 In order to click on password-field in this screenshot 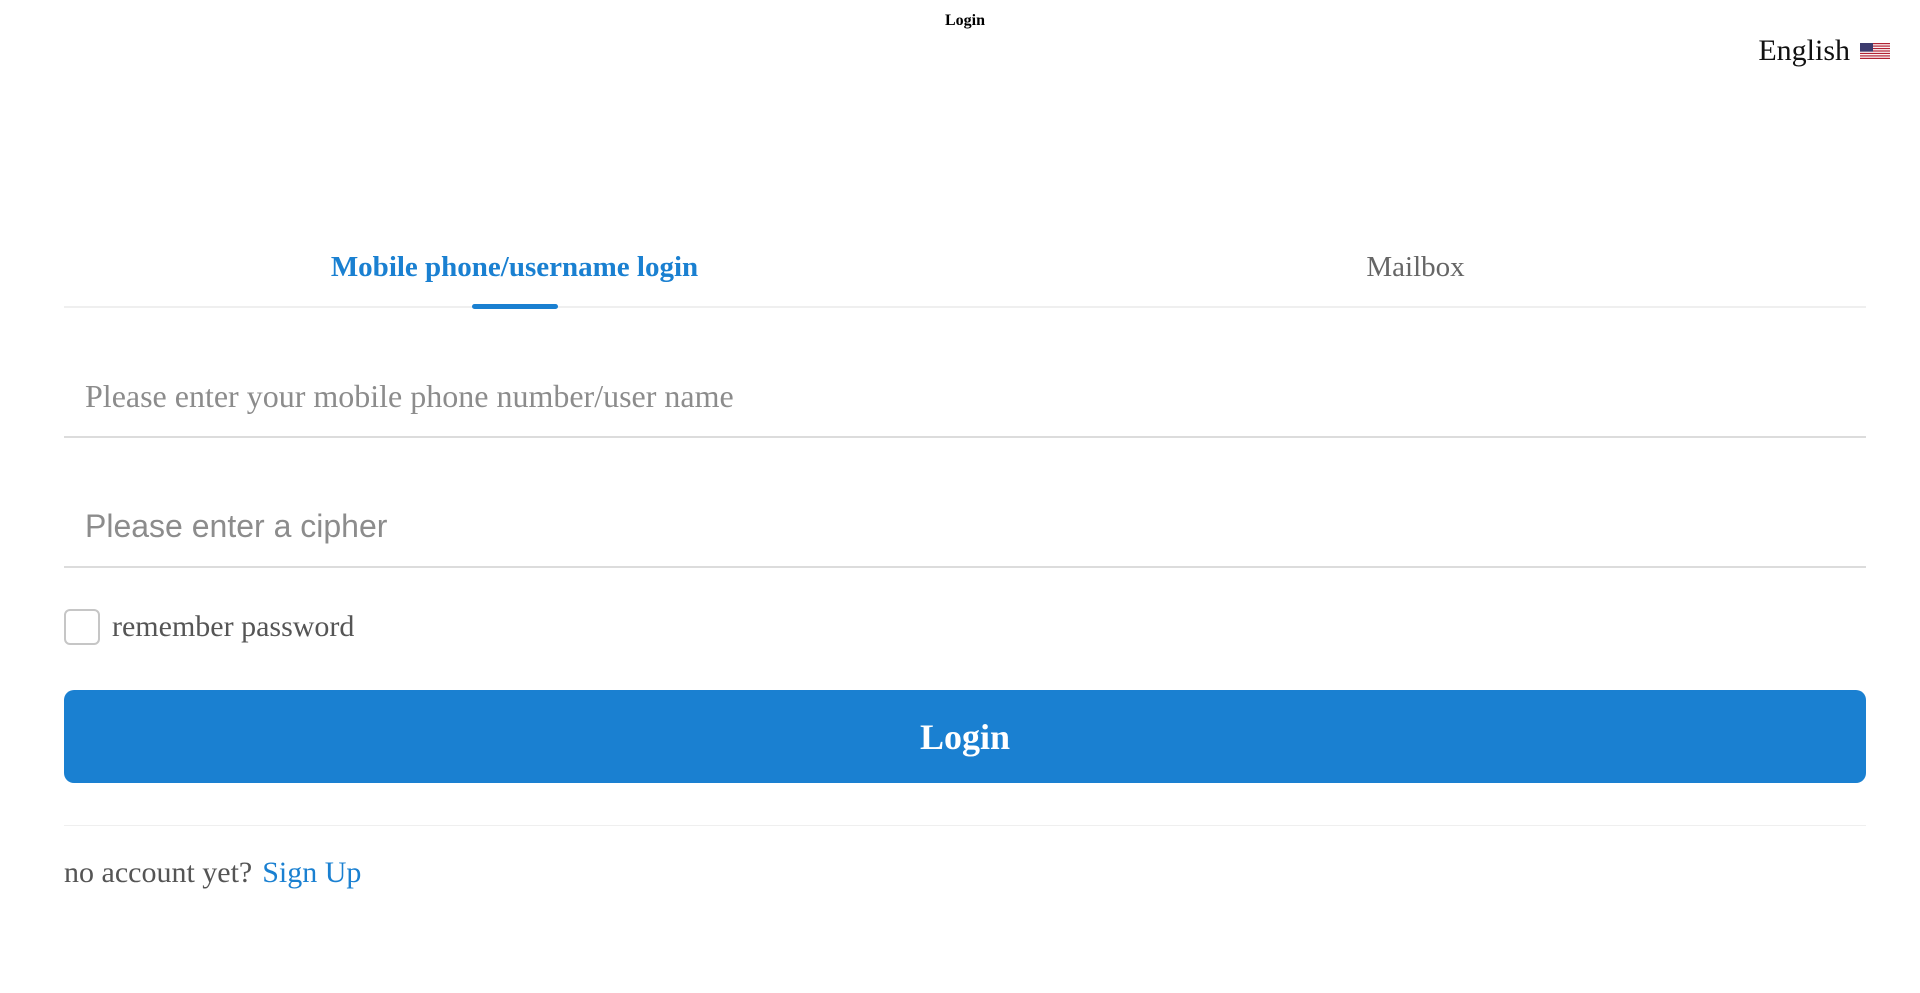, I will do `click(965, 527)`.